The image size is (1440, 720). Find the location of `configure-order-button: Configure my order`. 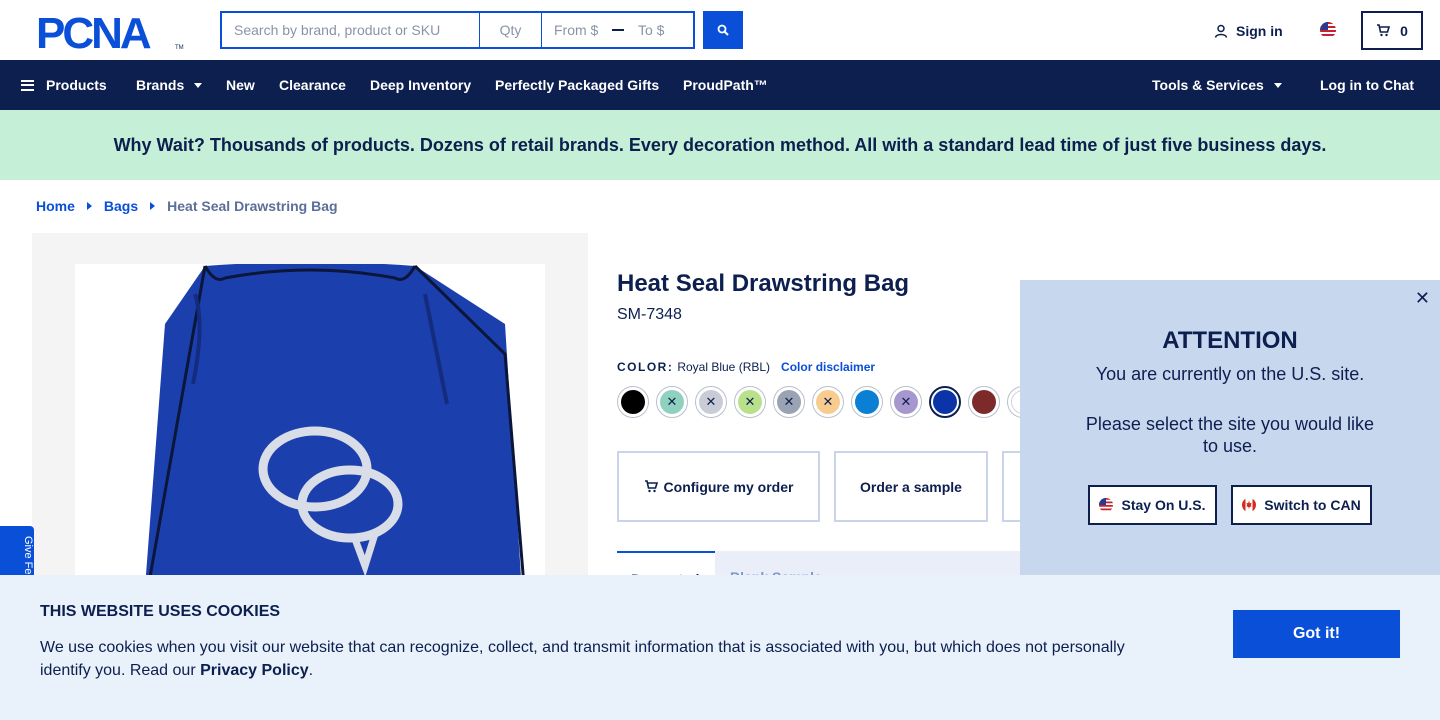

configure-order-button: Configure my order is located at coordinates (718, 486).